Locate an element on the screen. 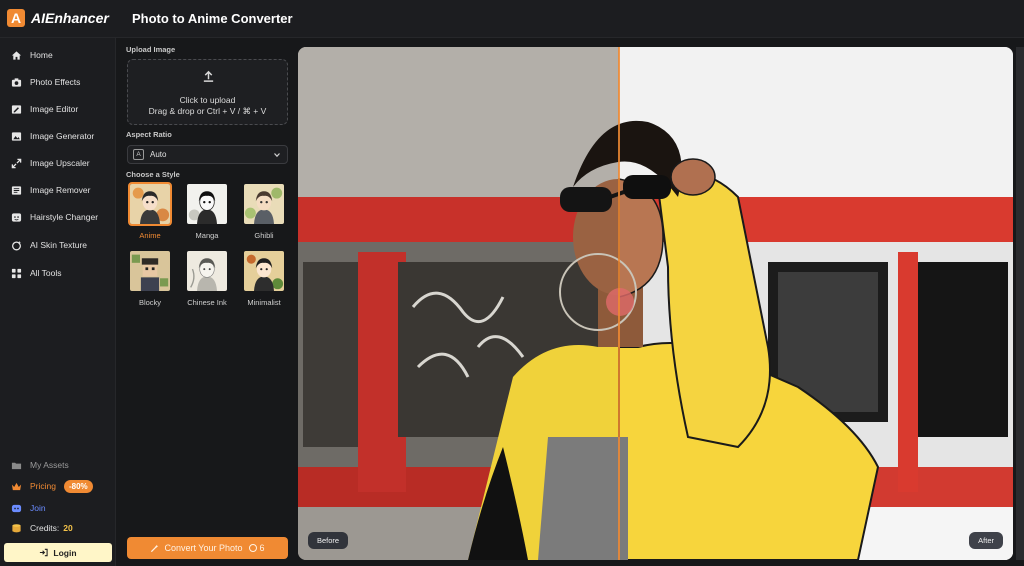 Image resolution: width=1024 pixels, height=566 pixels. upload-section-label: Upload Image is located at coordinates (151, 49).